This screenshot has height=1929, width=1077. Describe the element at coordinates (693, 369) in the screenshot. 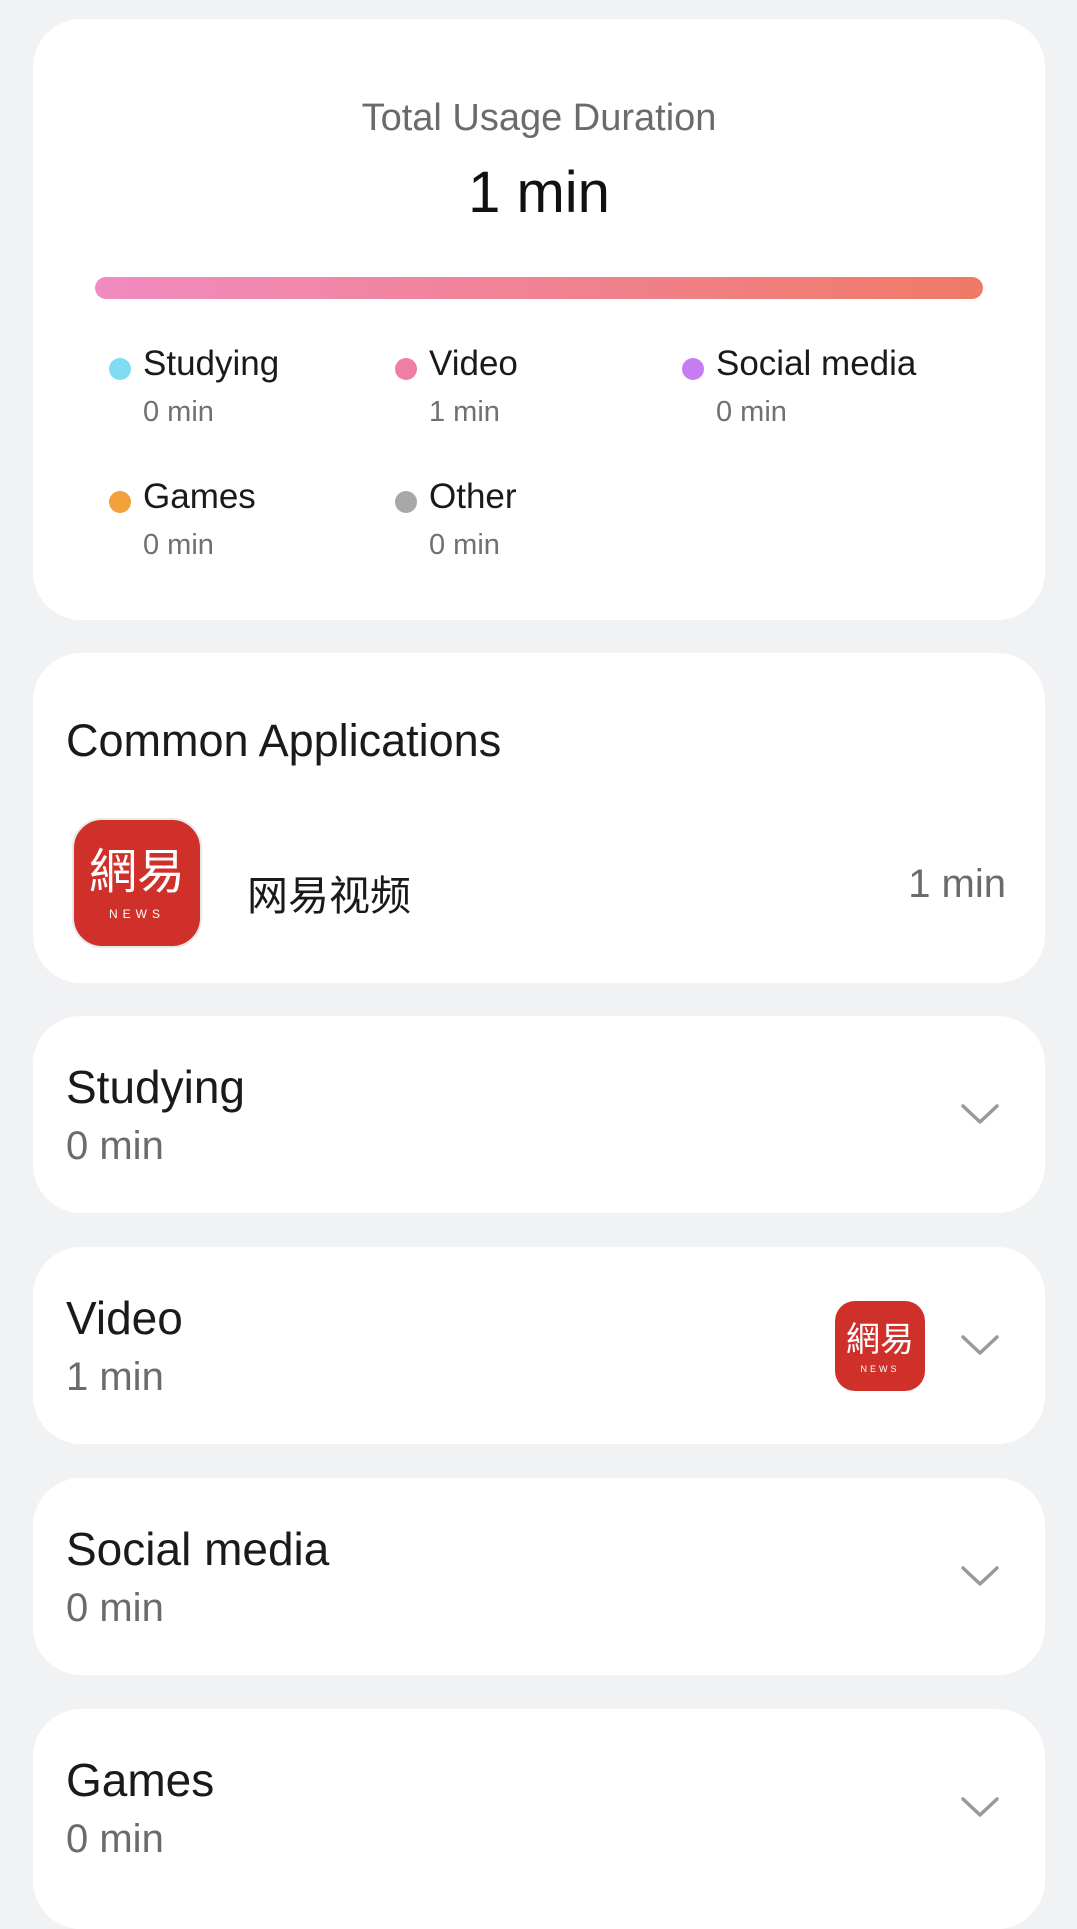

I see `social-media-color-dot` at that location.